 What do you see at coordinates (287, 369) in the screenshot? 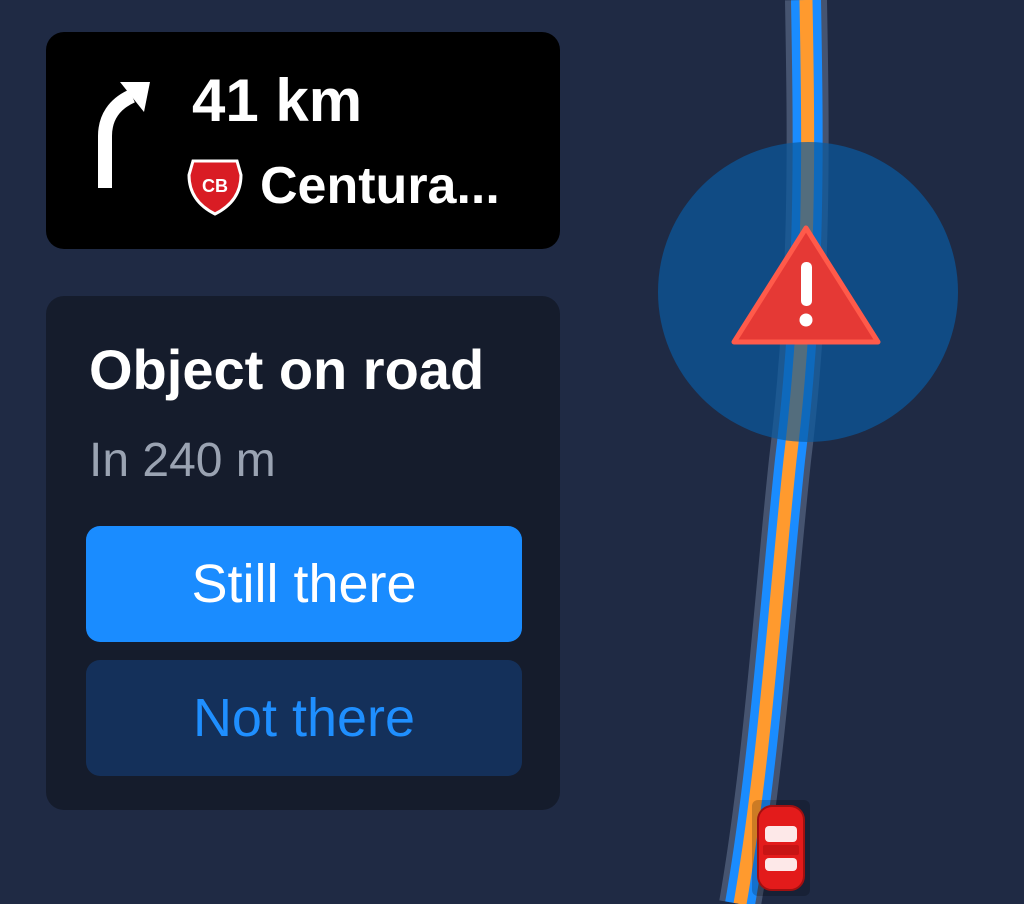
I see `hazard-title: Object on road` at bounding box center [287, 369].